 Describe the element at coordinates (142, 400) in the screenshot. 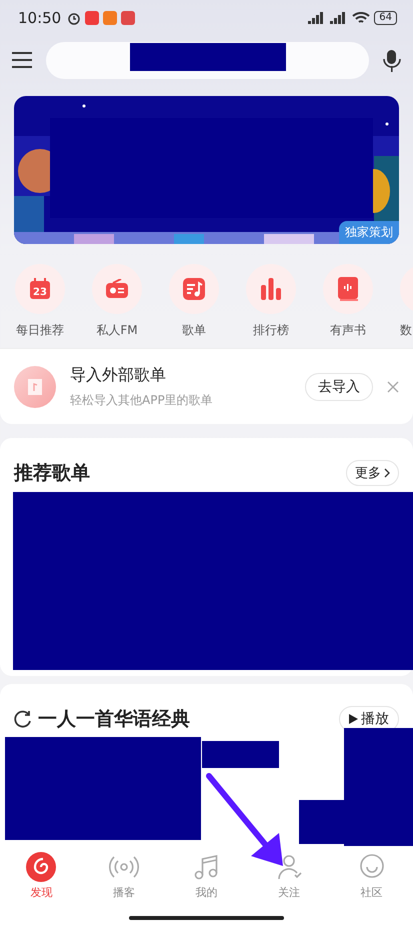

I see `import-subtitle: 轻松导入其他APP里的歌单` at that location.